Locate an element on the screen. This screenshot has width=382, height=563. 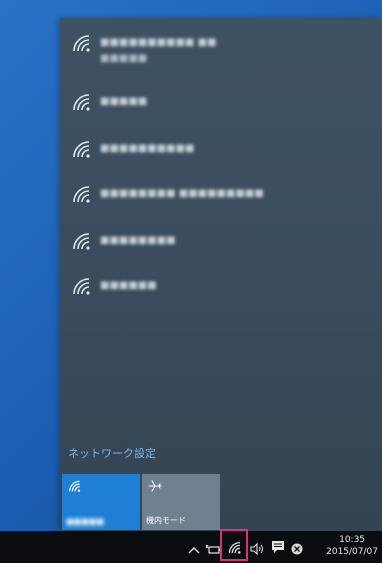
chevron-up-icon is located at coordinates (194, 549).